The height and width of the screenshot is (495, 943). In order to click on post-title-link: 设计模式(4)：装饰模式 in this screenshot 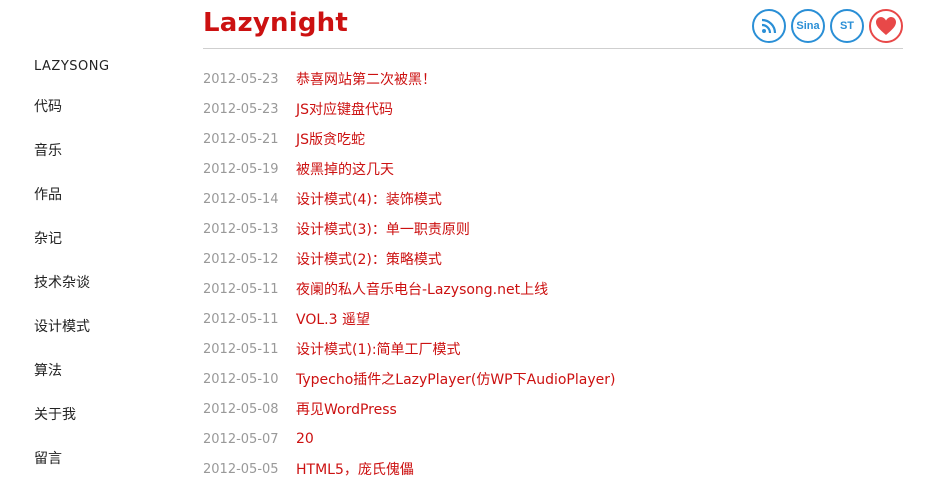, I will do `click(369, 199)`.